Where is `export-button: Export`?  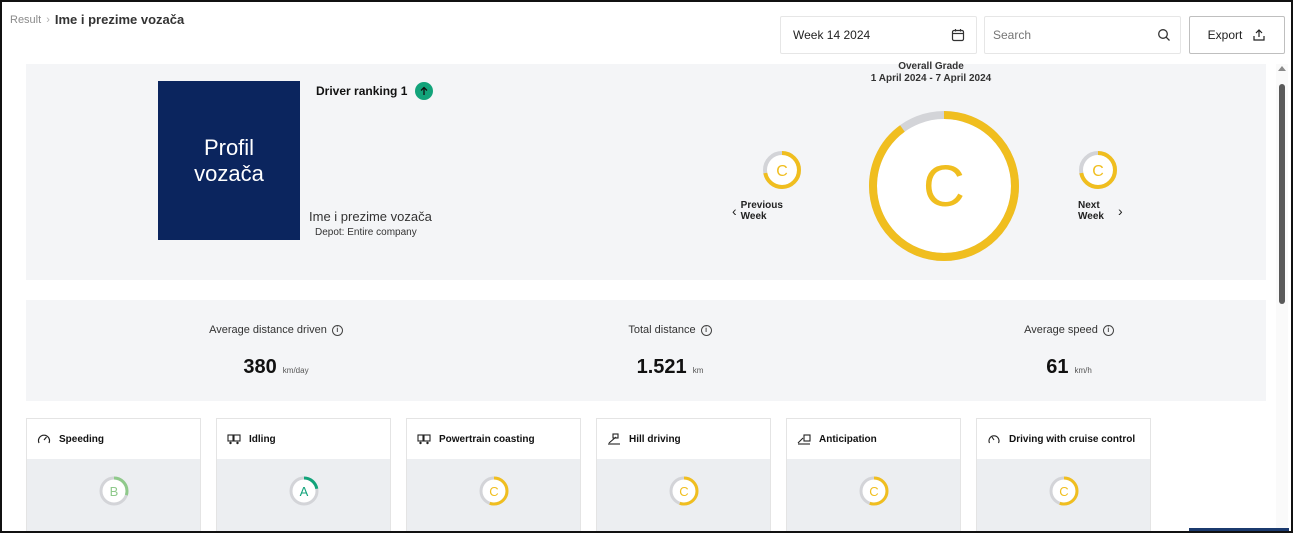 export-button: Export is located at coordinates (1237, 35).